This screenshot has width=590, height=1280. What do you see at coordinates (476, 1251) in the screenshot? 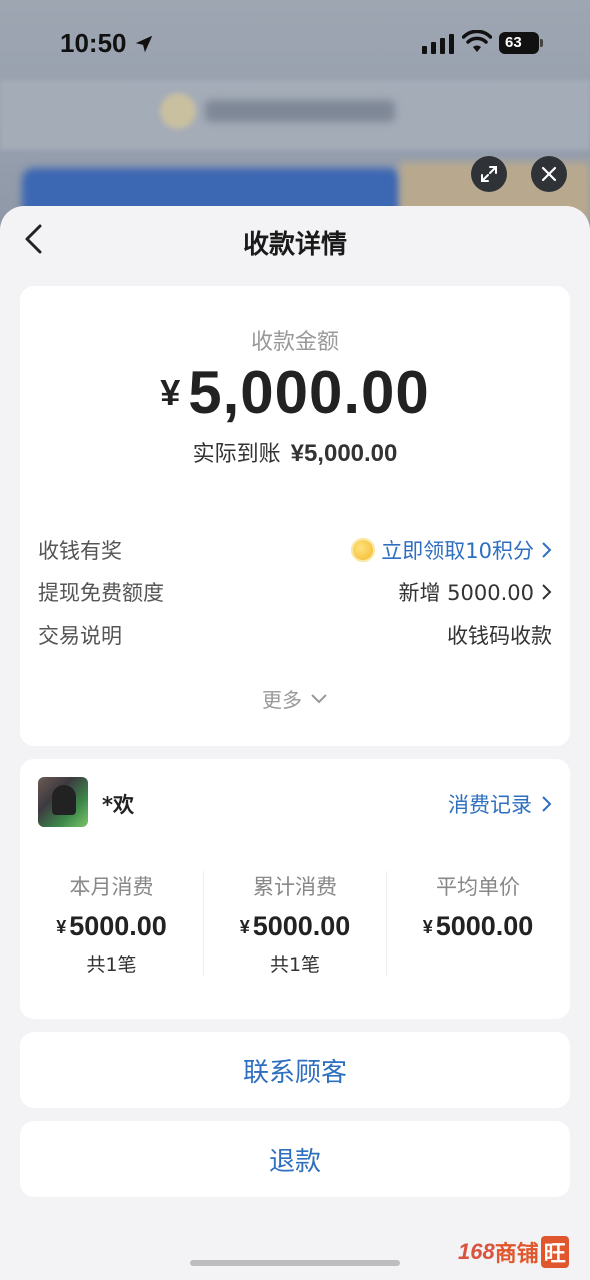
I see `watermark-number: 168` at bounding box center [476, 1251].